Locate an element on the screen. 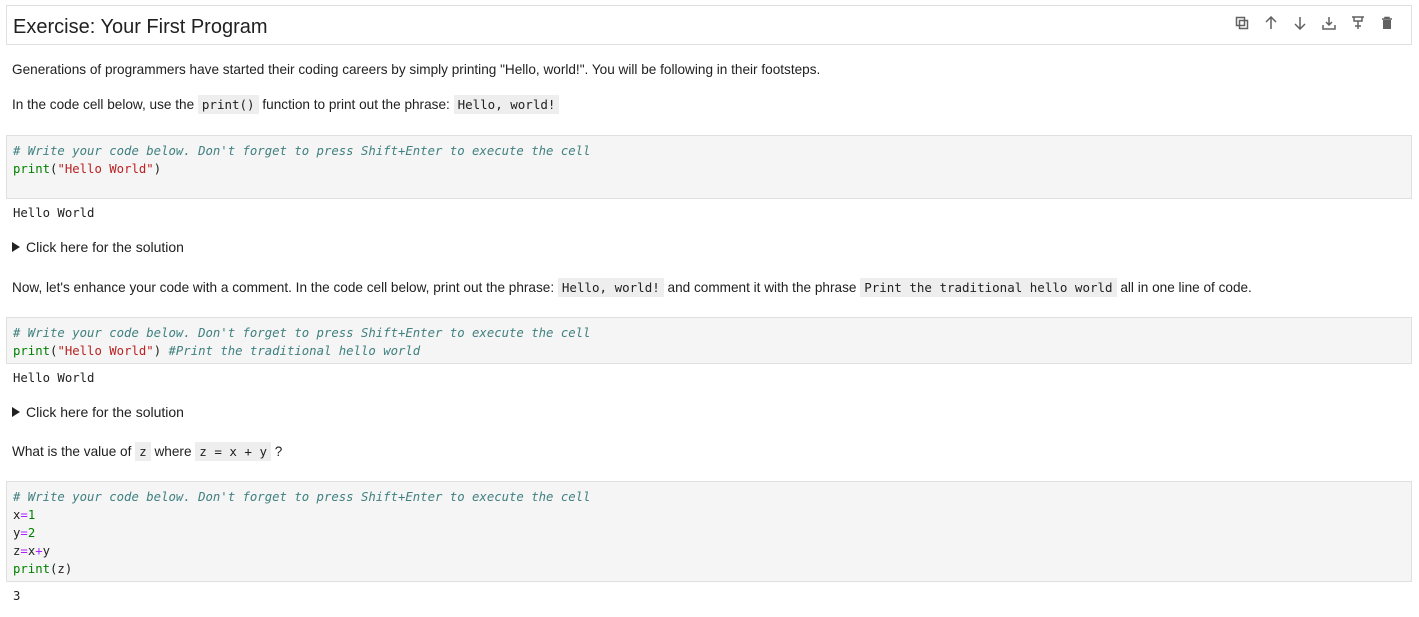 This screenshot has width=1419, height=617. question-paragraph: What is the value of z where z = x + y ? is located at coordinates (147, 451).